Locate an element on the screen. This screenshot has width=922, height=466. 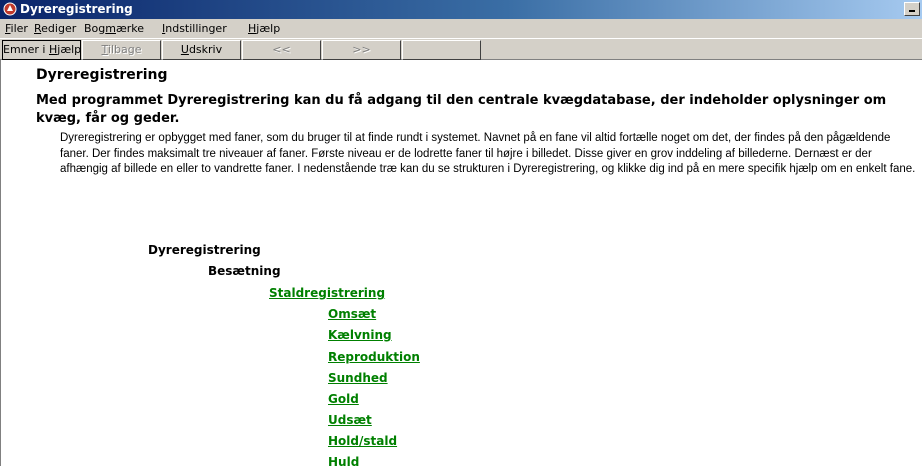
tree-link-udsaet: Udsæt is located at coordinates (350, 420).